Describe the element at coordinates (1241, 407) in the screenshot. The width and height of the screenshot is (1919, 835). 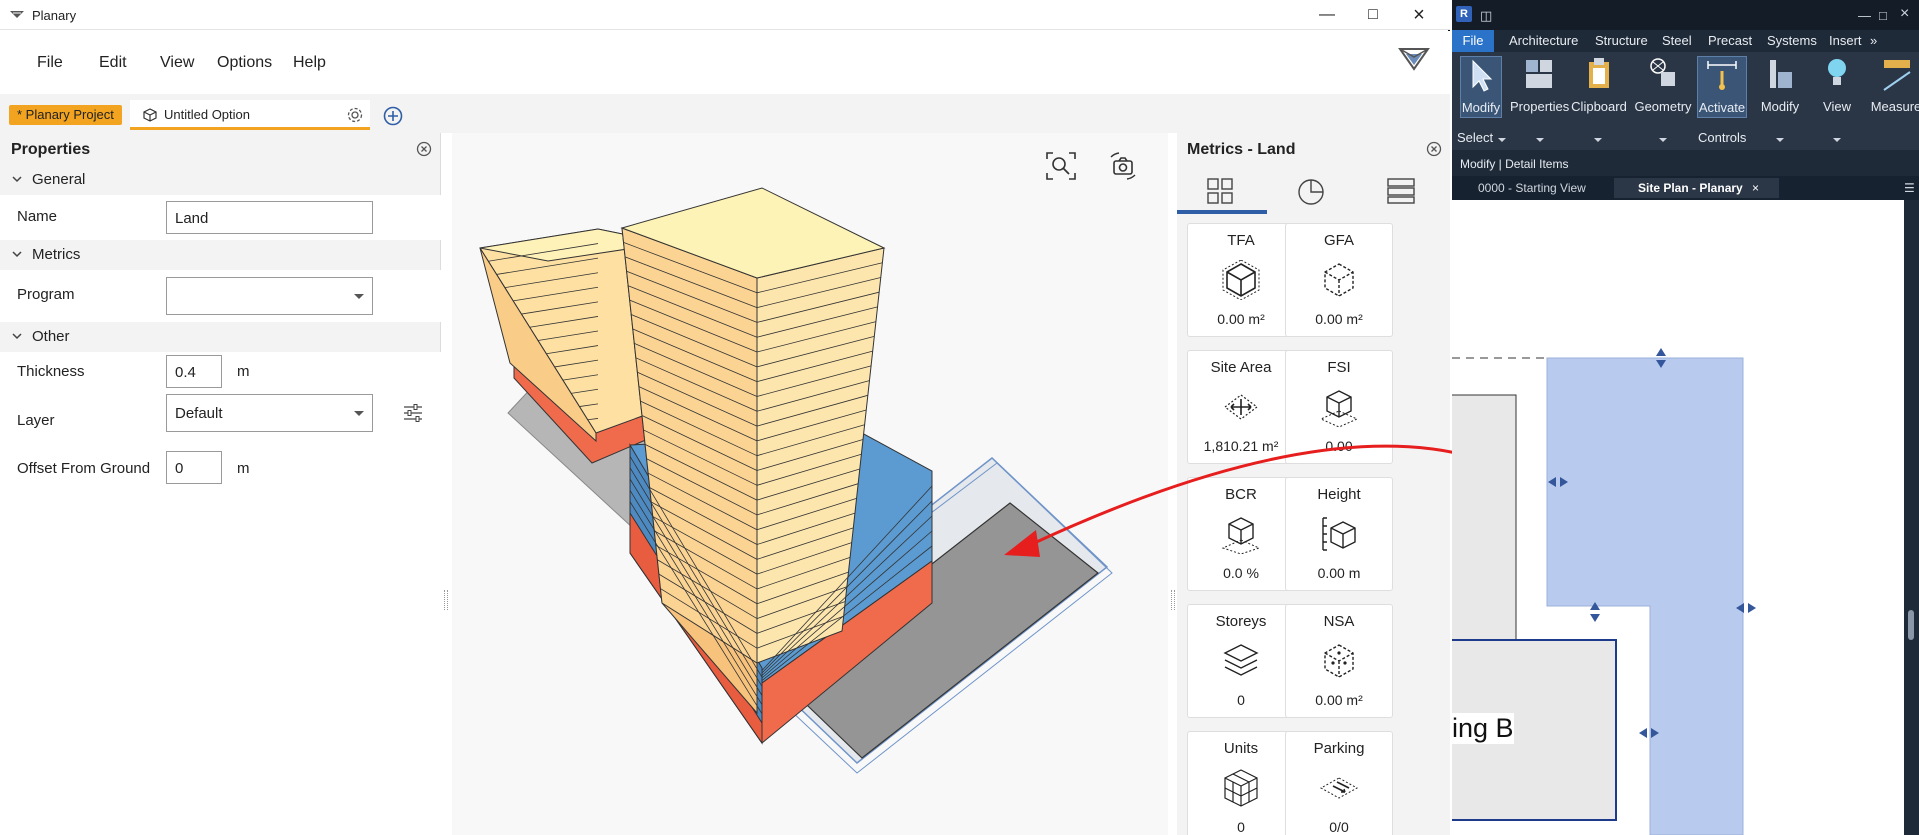
I see `metric-card-site-area: Site Area 1,810.21 m²` at that location.